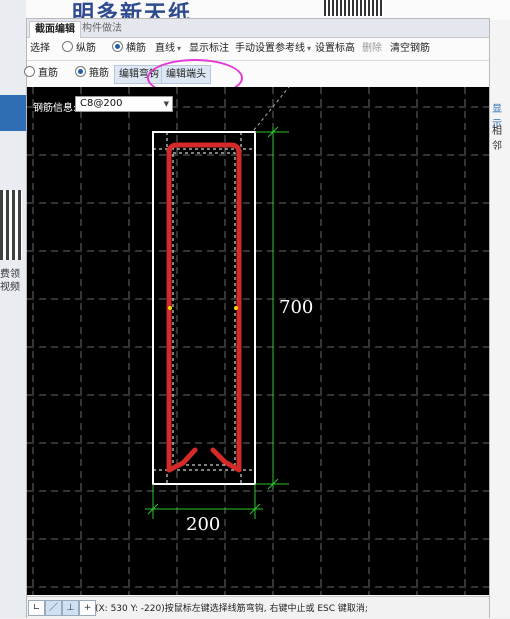  I want to click on width-dimension-label: 200, so click(203, 524).